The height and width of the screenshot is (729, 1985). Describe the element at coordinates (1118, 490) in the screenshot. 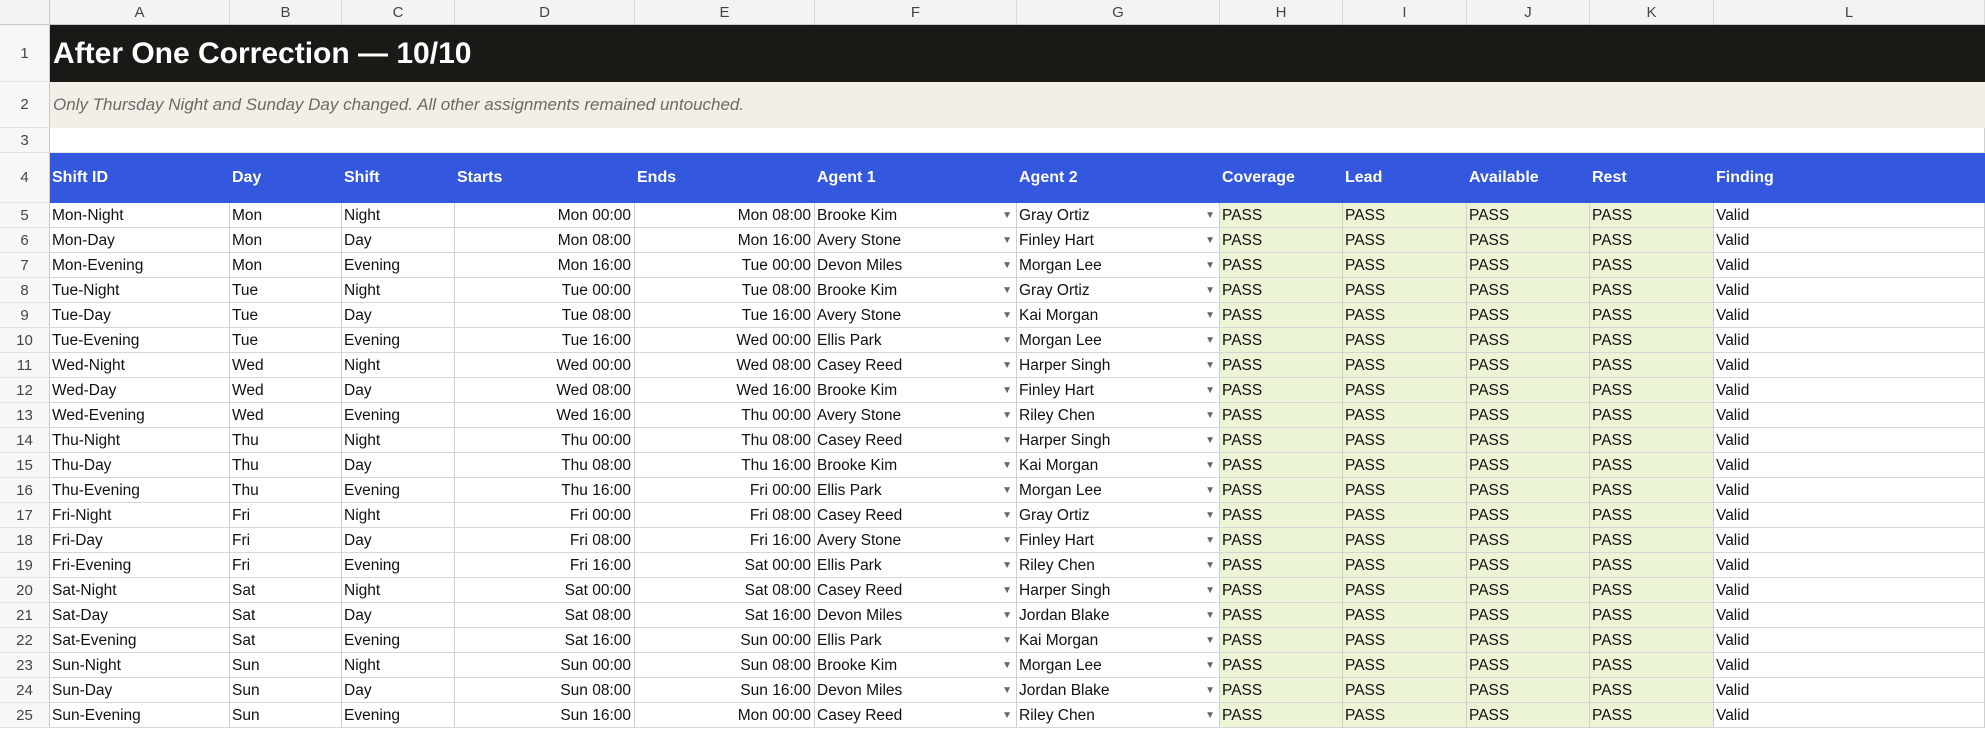

I see `table-cell: Morgan Lee ▼` at that location.